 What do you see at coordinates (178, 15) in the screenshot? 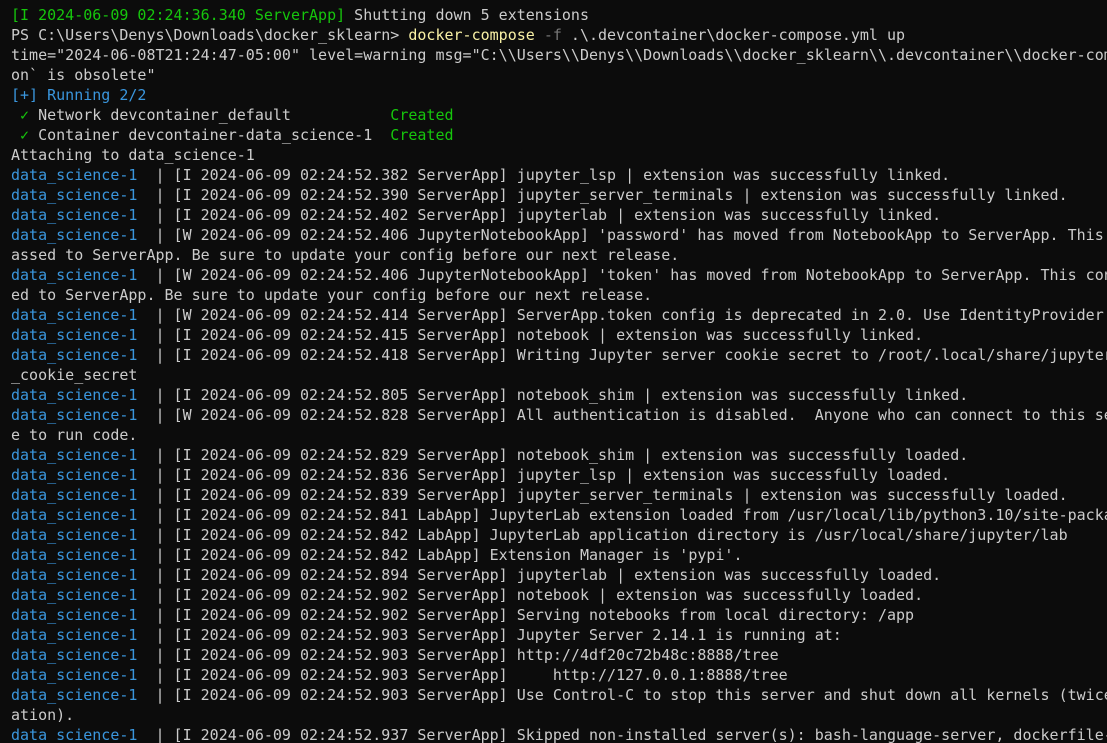
I see `output-text: [I 2024-06-09 02:24:36.340 ServerApp]` at bounding box center [178, 15].